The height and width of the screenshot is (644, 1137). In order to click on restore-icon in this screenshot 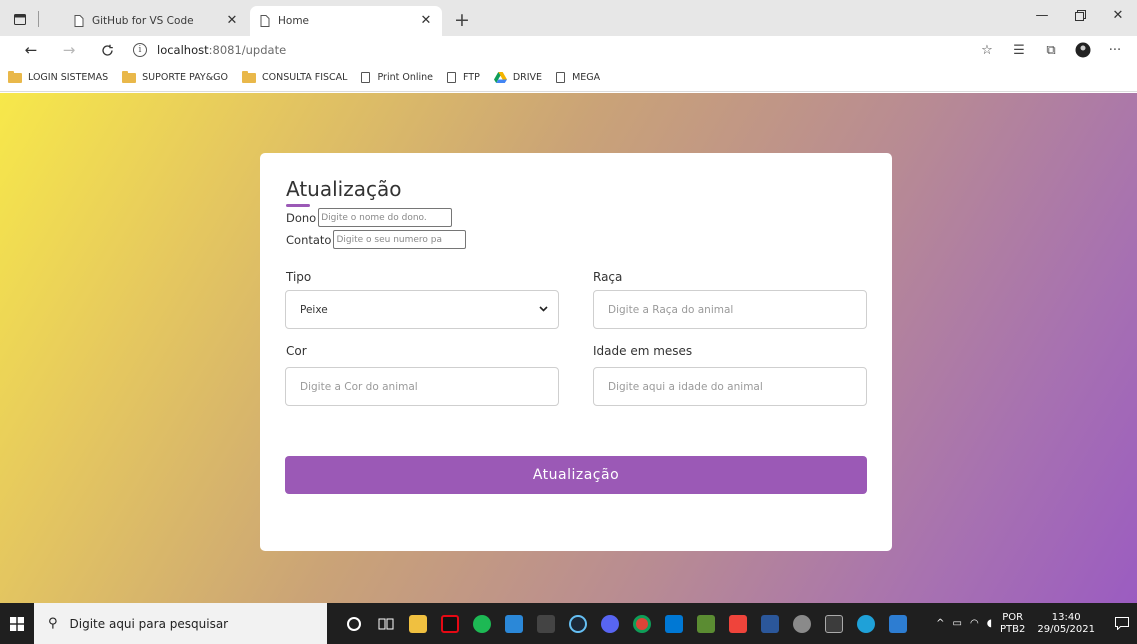, I will do `click(1080, 15)`.